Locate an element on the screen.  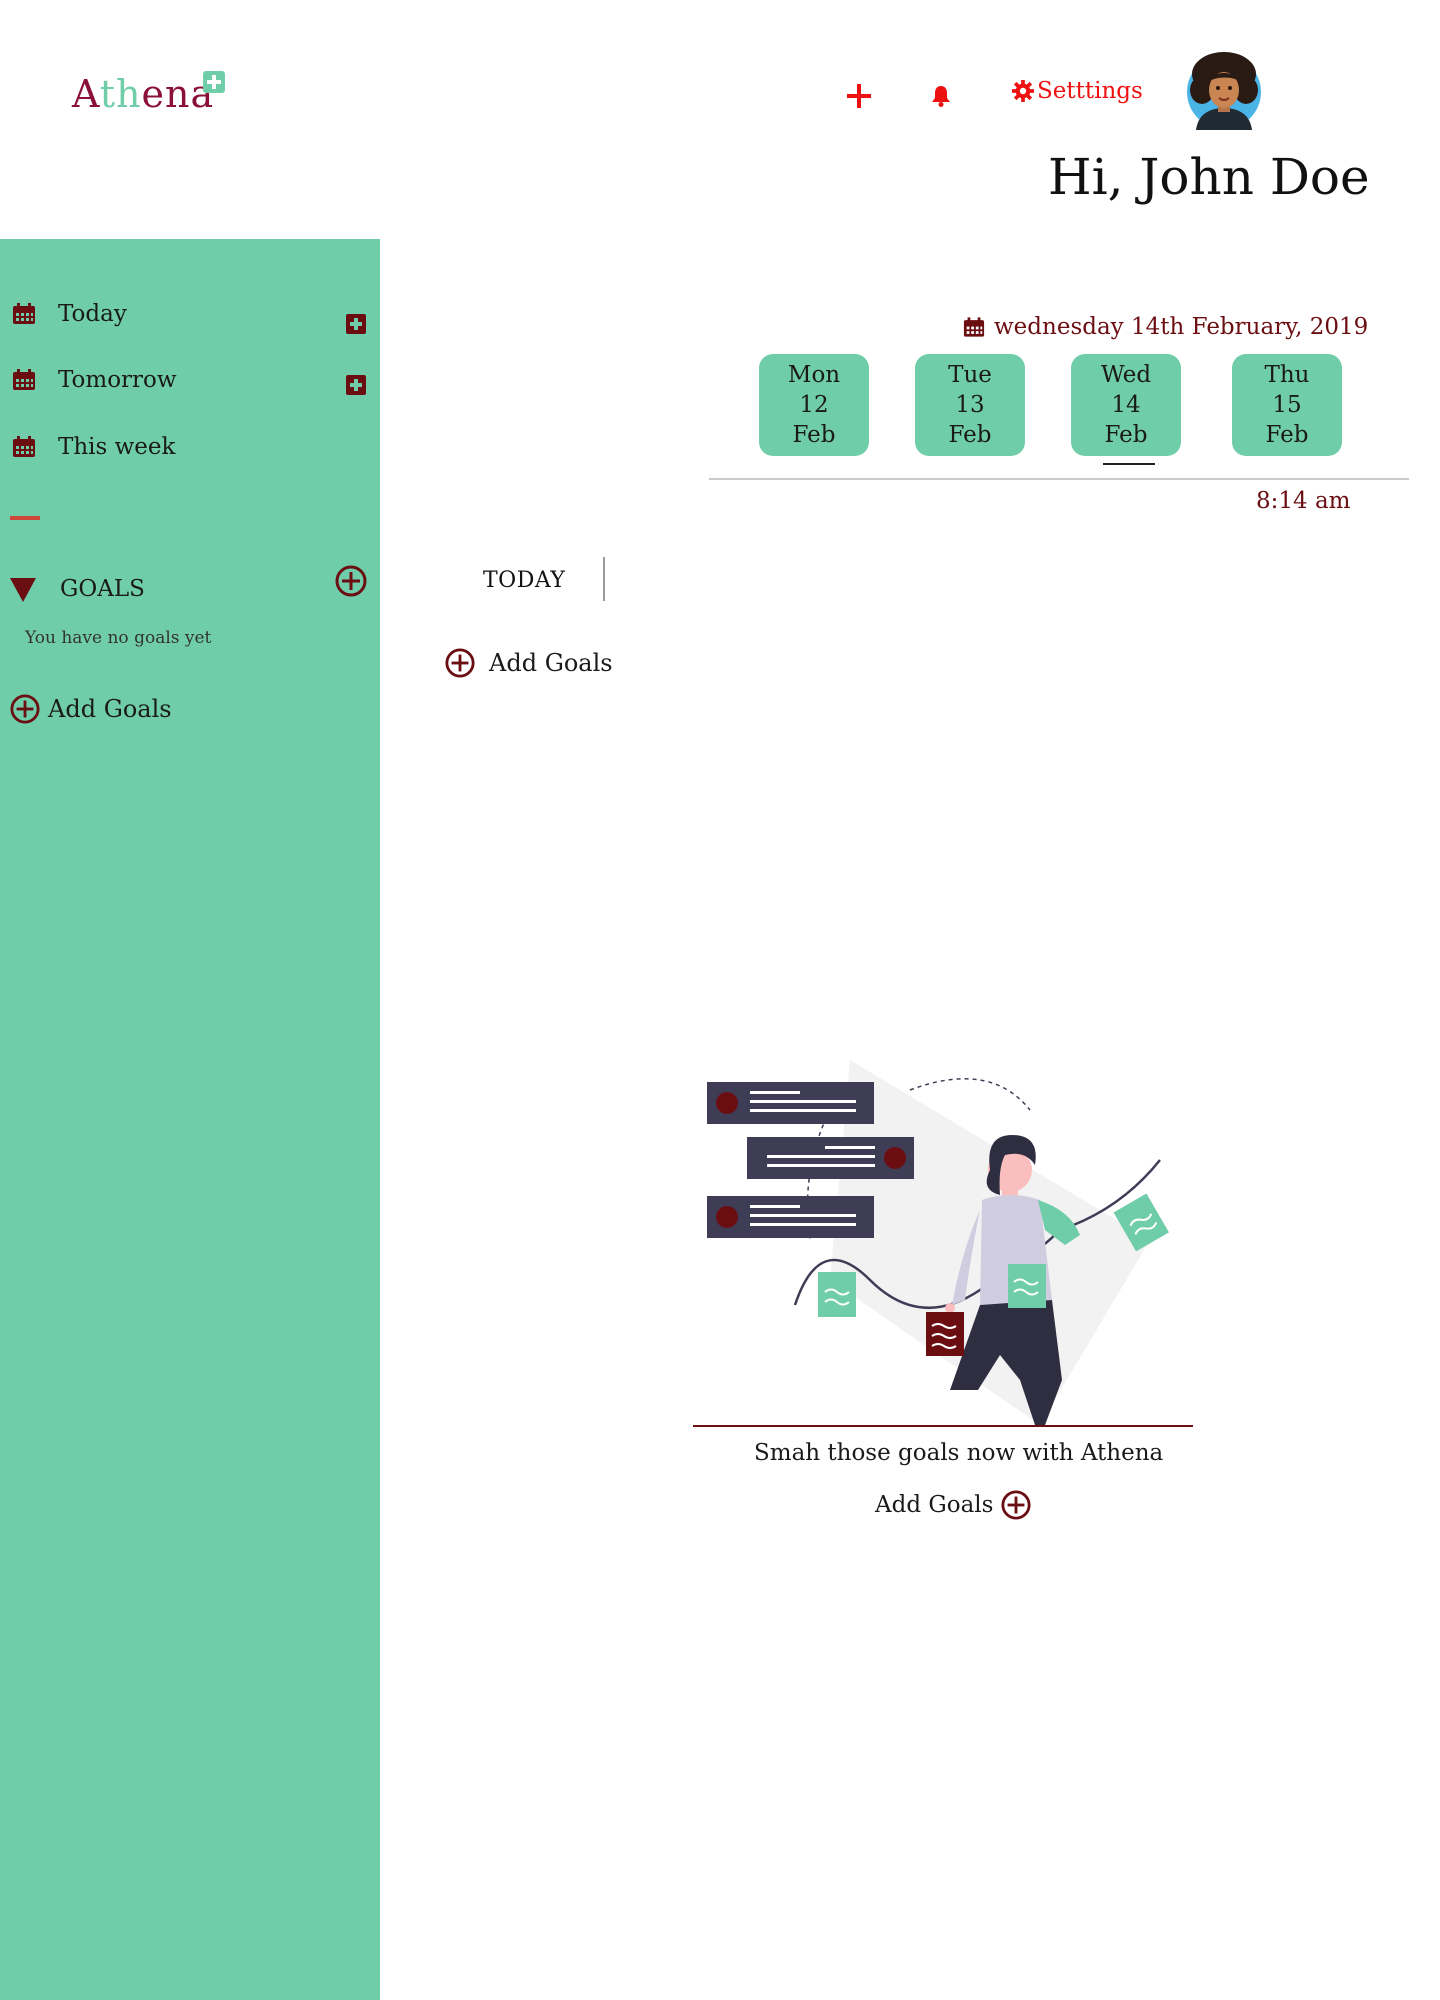
add-goal-circle-icon is located at coordinates (351, 581).